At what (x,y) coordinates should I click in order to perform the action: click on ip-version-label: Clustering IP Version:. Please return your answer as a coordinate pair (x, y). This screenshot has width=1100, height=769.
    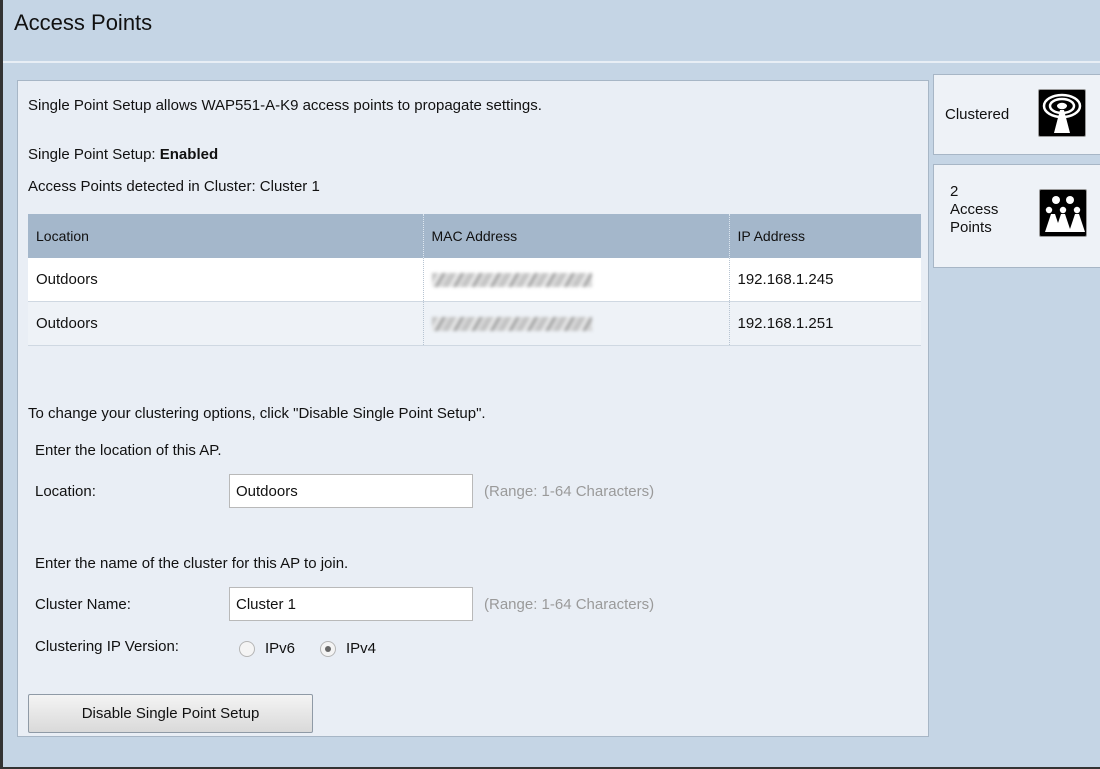
    Looking at the image, I should click on (107, 646).